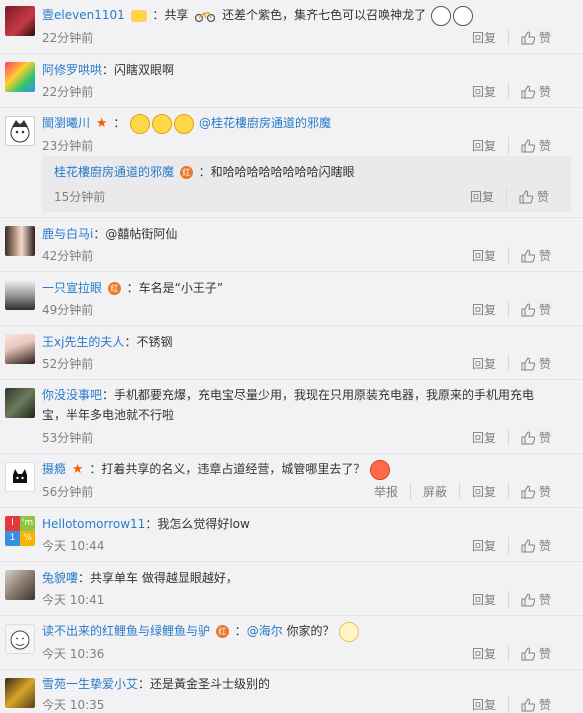 The image size is (583, 713). Describe the element at coordinates (126, 631) in the screenshot. I see `username: 读不出来的红鲤鱼与绿鲤鱼与驴` at that location.